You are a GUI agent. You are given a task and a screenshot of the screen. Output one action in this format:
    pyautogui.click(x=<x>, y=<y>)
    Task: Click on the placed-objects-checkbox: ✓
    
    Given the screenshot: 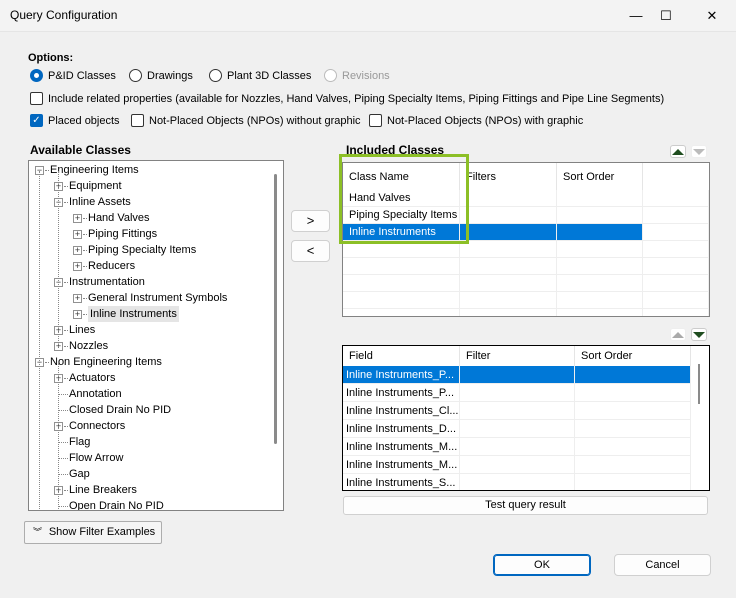 What is the action you would take?
    pyautogui.click(x=36, y=120)
    